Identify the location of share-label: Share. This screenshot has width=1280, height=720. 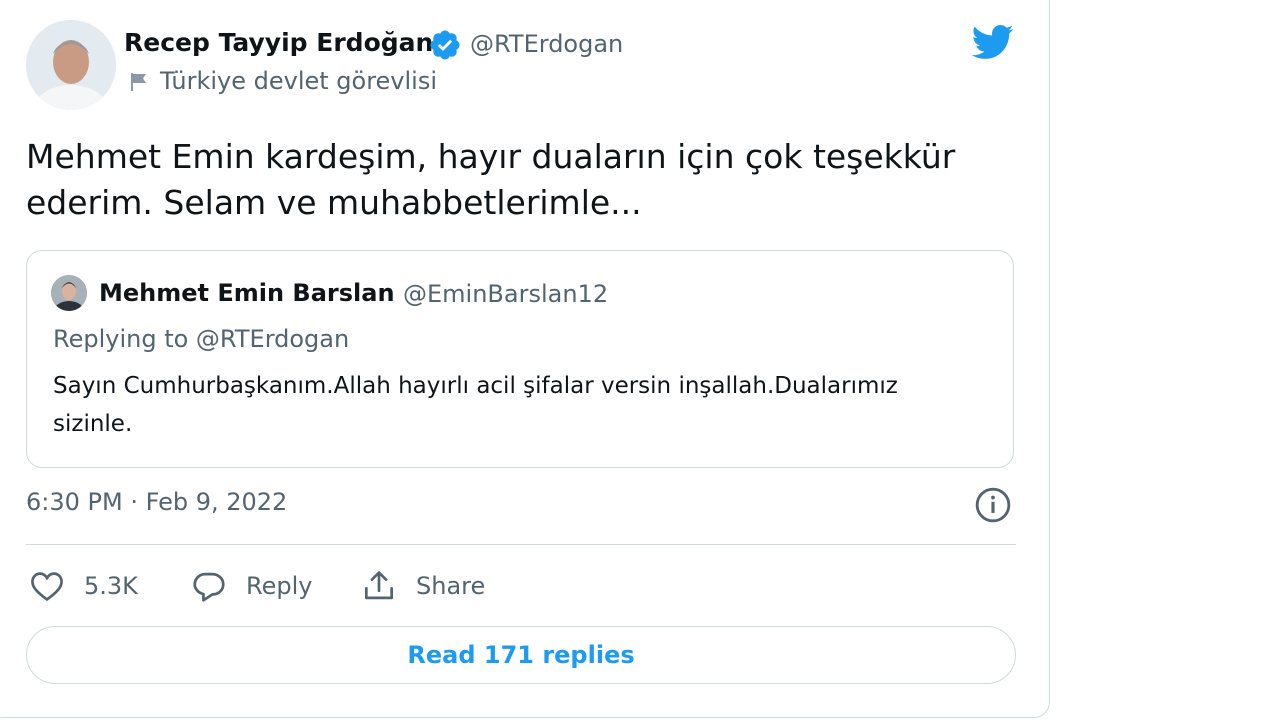
(451, 586).